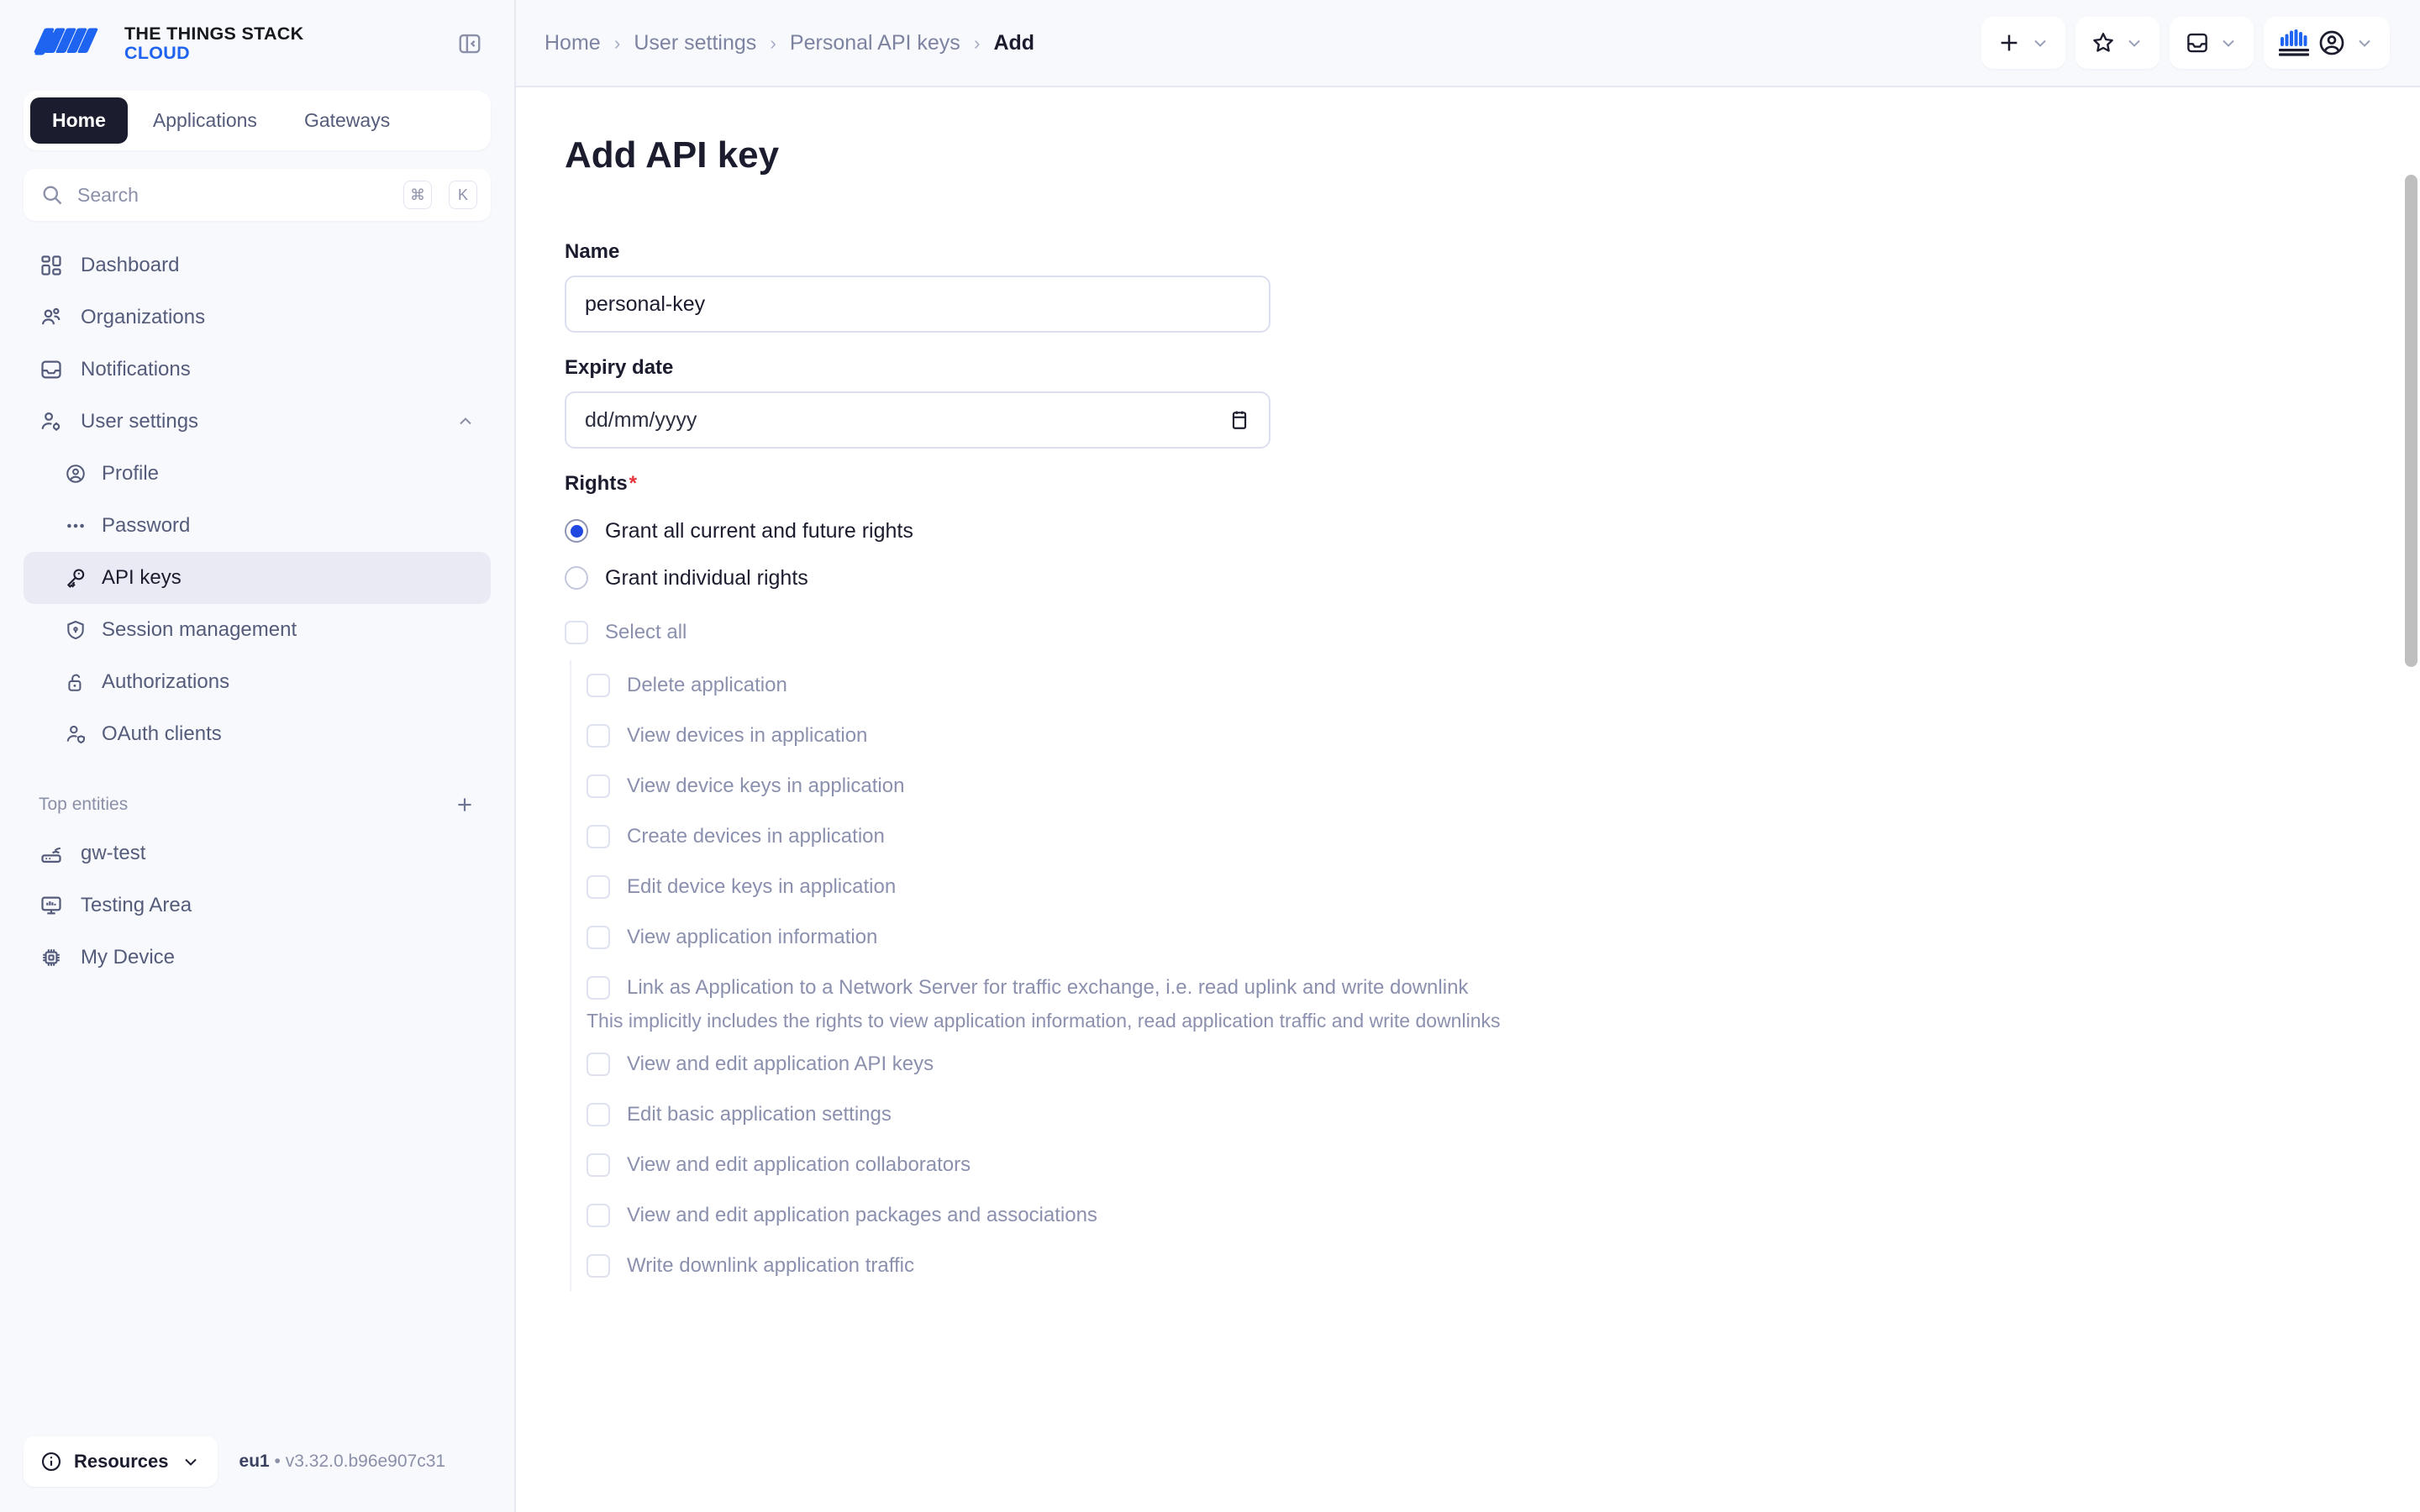 The height and width of the screenshot is (1512, 2420). I want to click on sidebar-item-dashboard: Dashboard, so click(257, 265).